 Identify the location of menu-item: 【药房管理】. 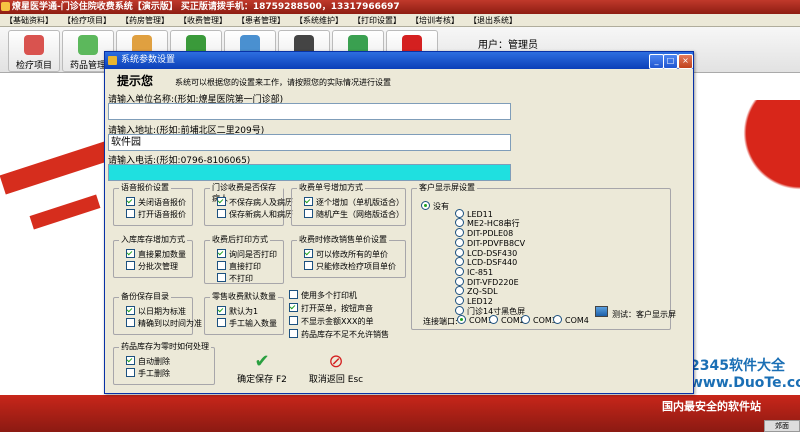
(145, 20).